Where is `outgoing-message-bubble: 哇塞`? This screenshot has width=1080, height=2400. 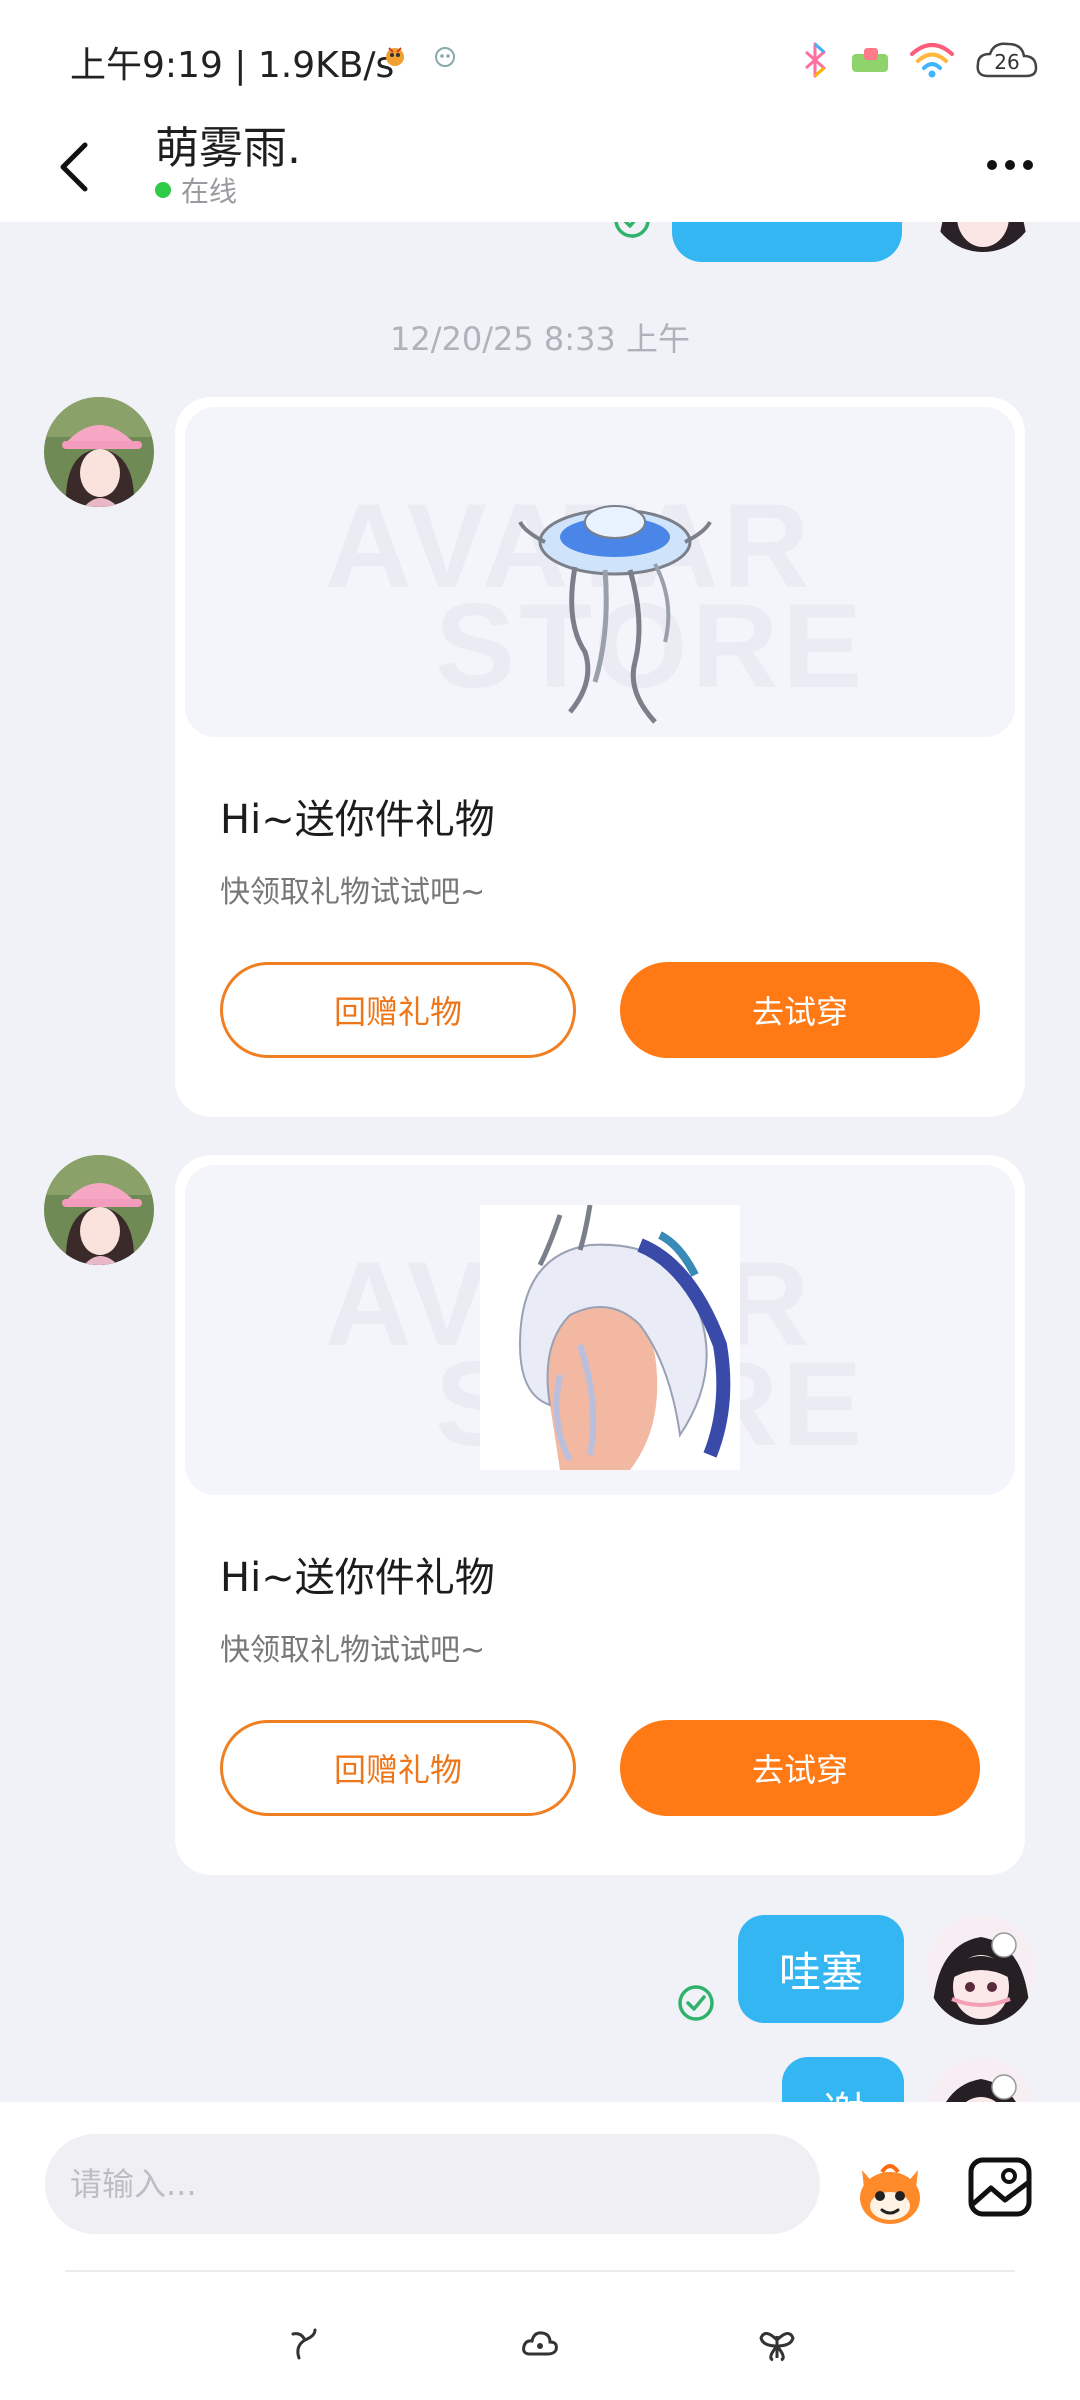
outgoing-message-bubble: 哇塞 is located at coordinates (821, 1969).